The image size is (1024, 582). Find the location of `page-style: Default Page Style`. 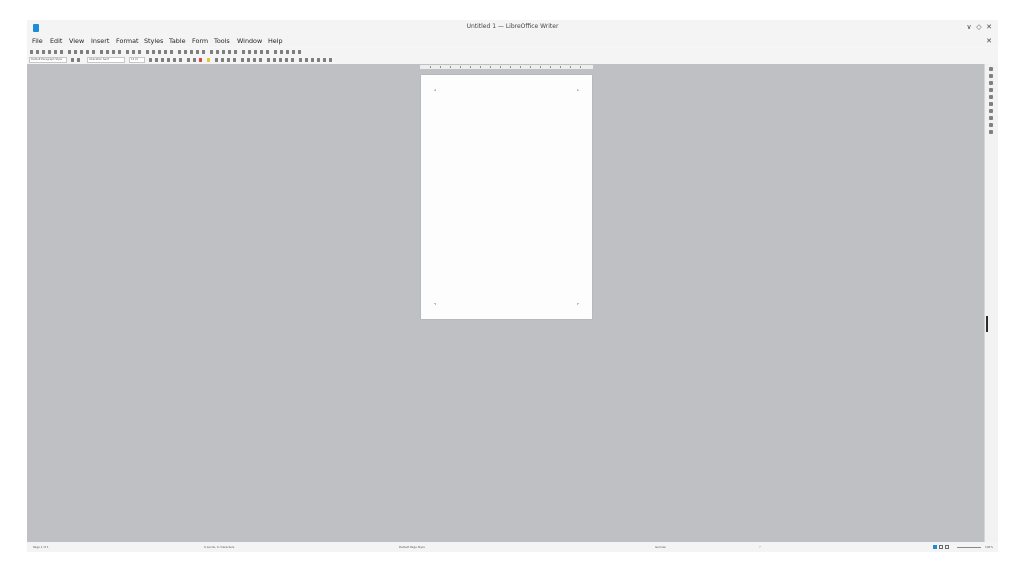

page-style: Default Page Style is located at coordinates (412, 547).